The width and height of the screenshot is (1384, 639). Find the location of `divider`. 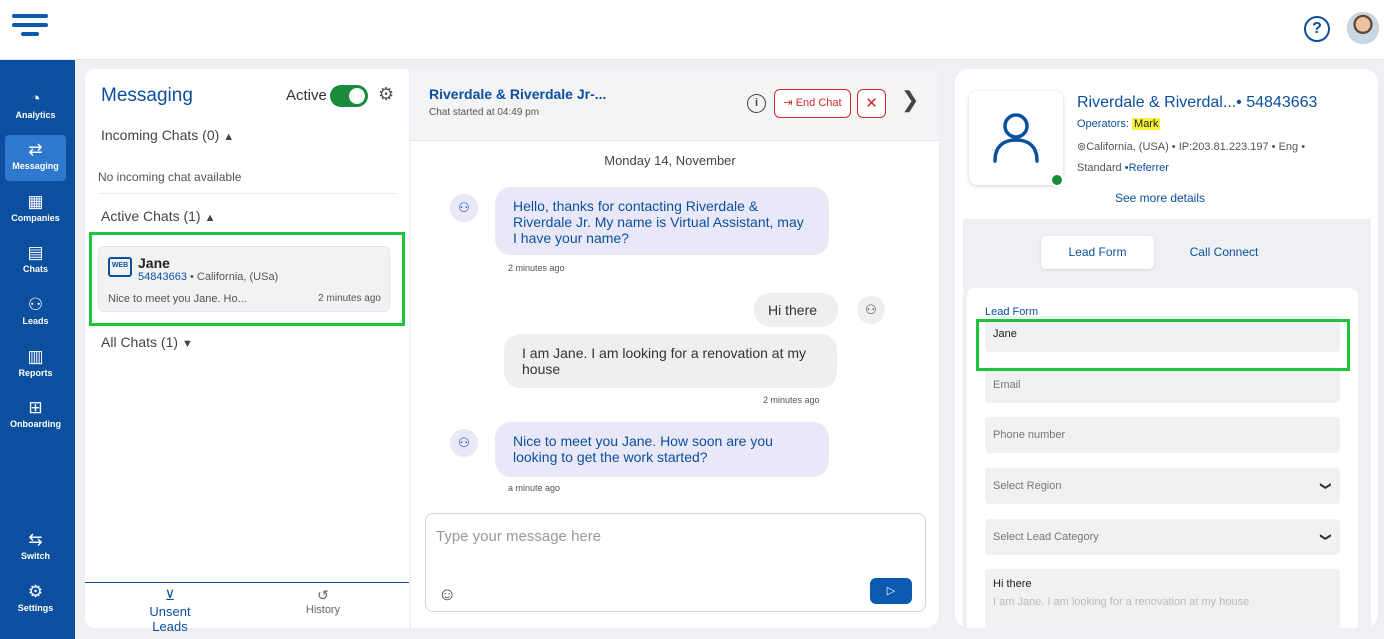

divider is located at coordinates (247, 193).